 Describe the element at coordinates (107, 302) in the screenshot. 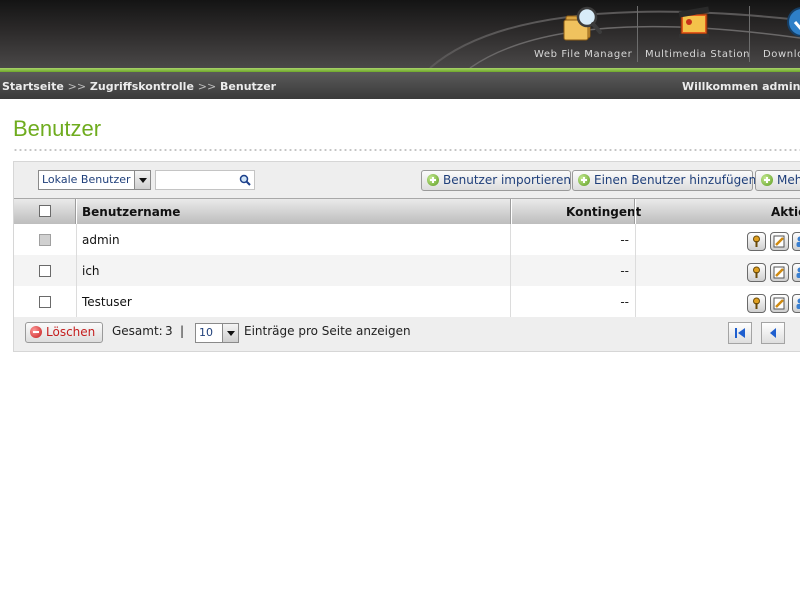

I see `username-cell: Testuser` at that location.